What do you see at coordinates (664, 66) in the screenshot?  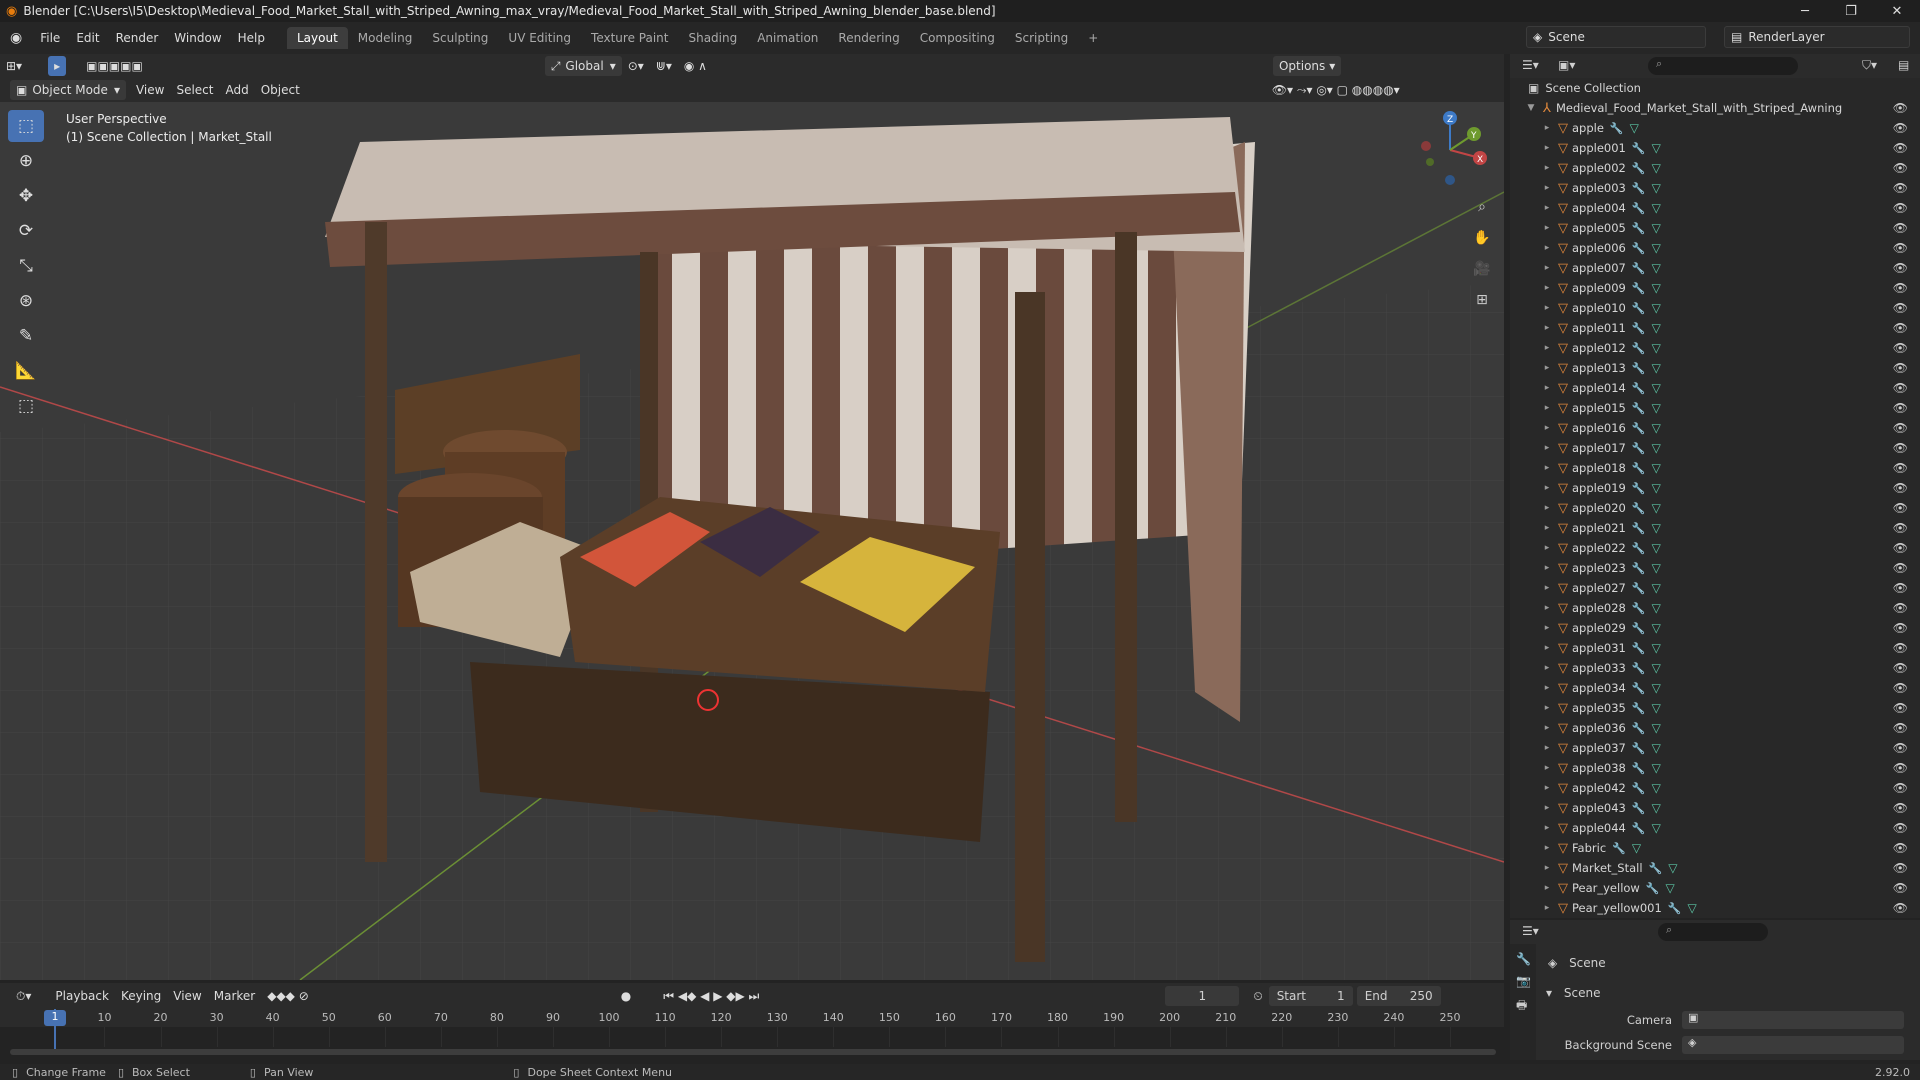 I see `snap-icon: ⋓▾` at bounding box center [664, 66].